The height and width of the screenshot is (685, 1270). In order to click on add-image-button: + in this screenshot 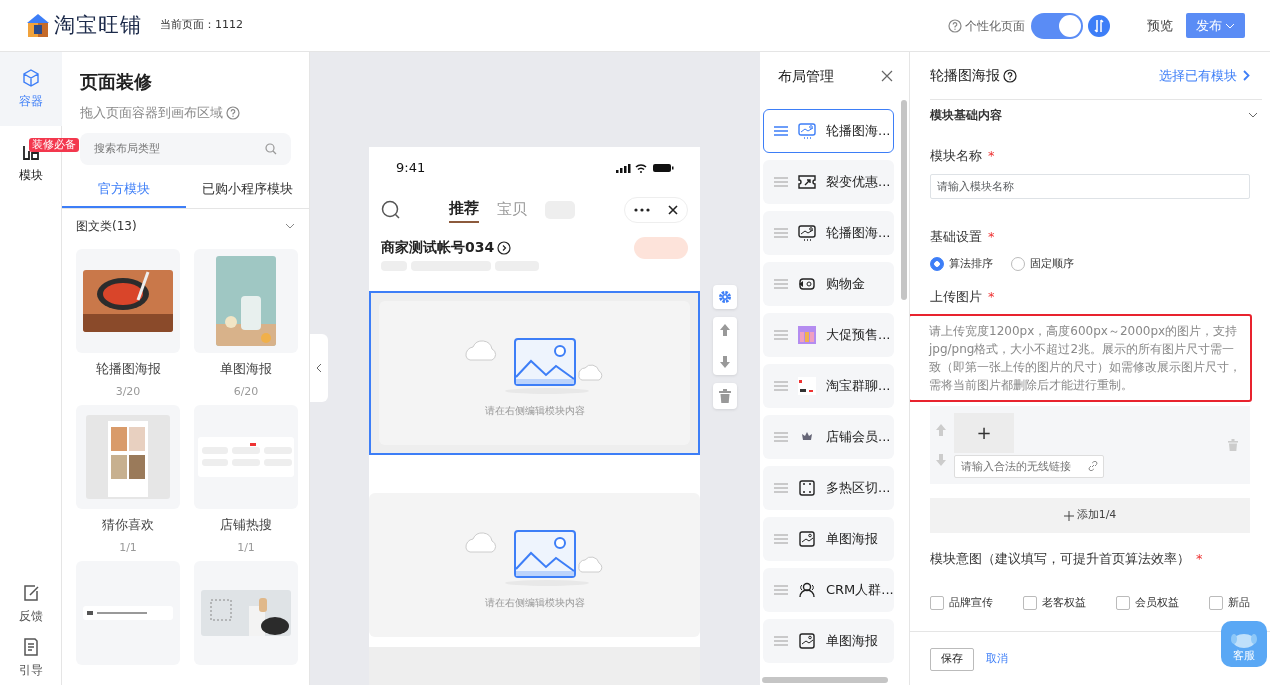, I will do `click(984, 432)`.